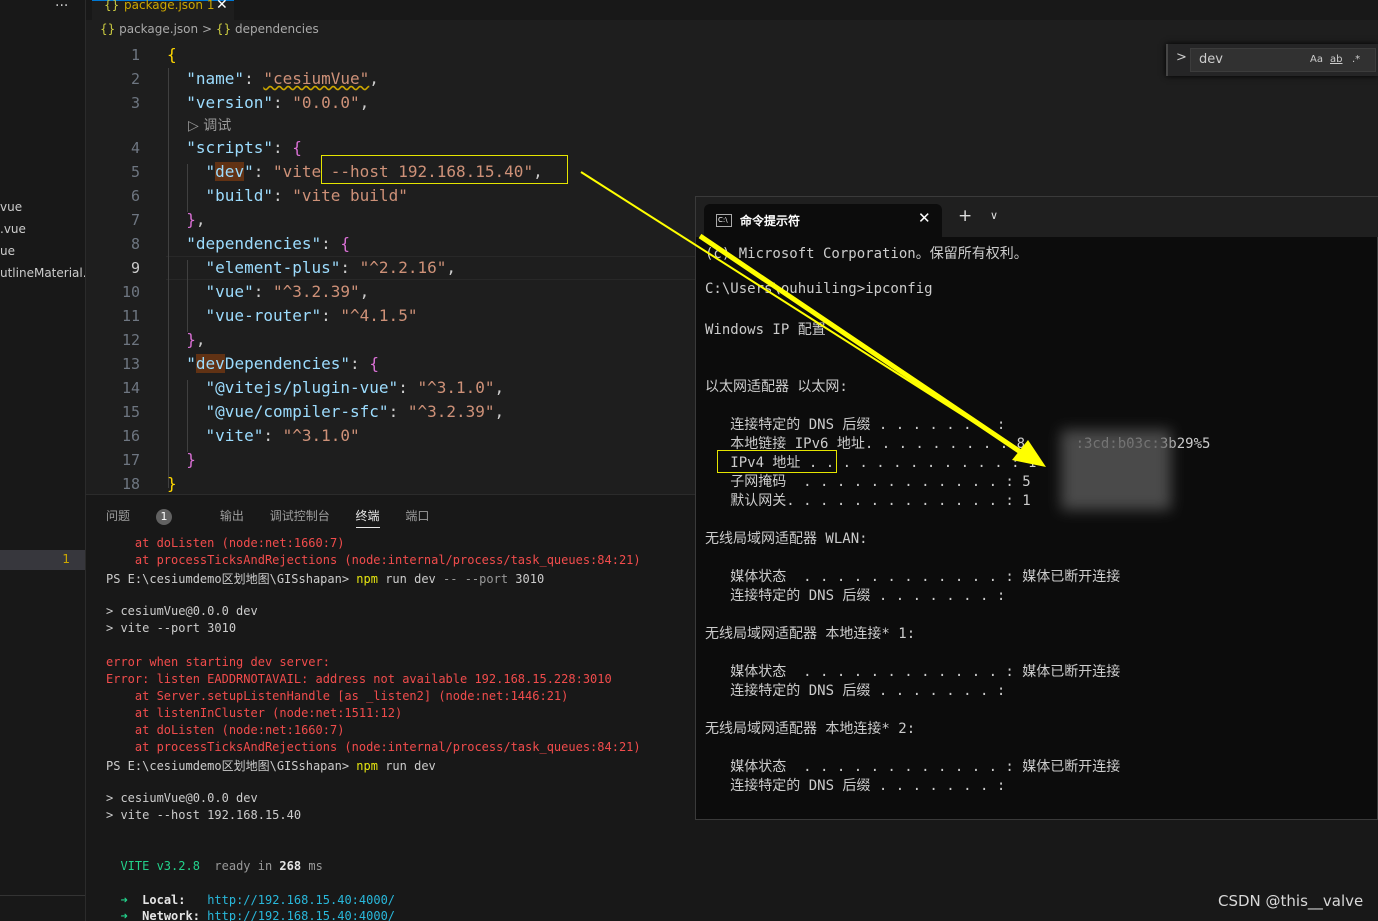 This screenshot has height=921, width=1378. I want to click on annotation-arrow, so click(813, 319).